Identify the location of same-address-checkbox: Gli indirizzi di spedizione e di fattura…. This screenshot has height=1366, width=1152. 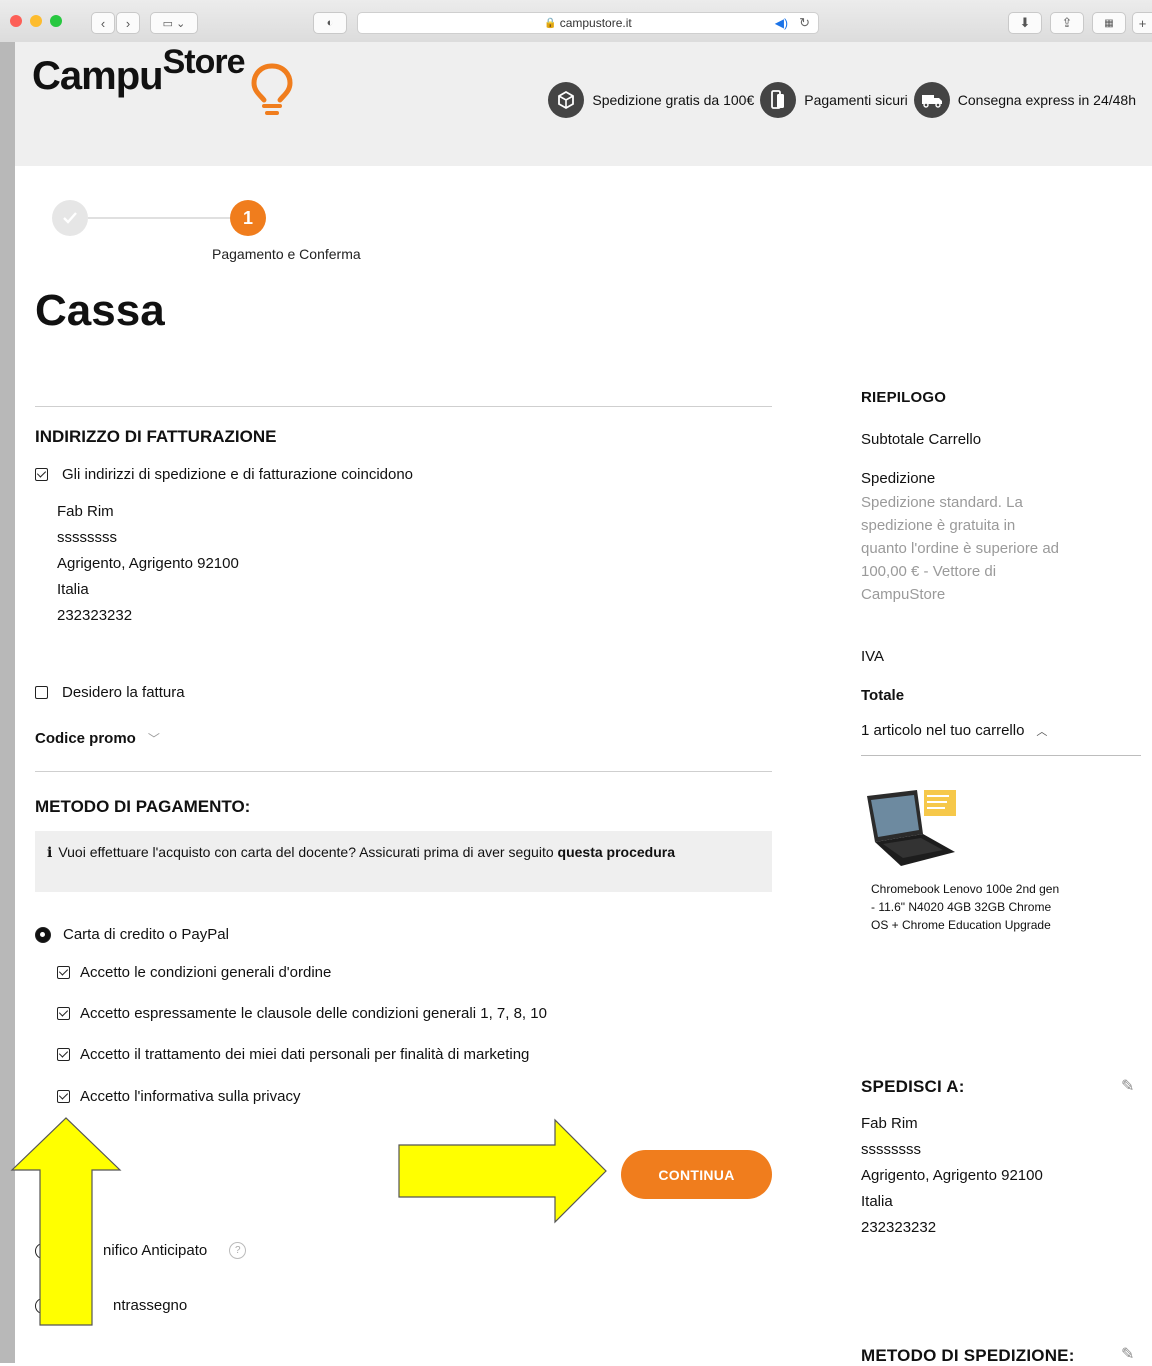
(224, 474).